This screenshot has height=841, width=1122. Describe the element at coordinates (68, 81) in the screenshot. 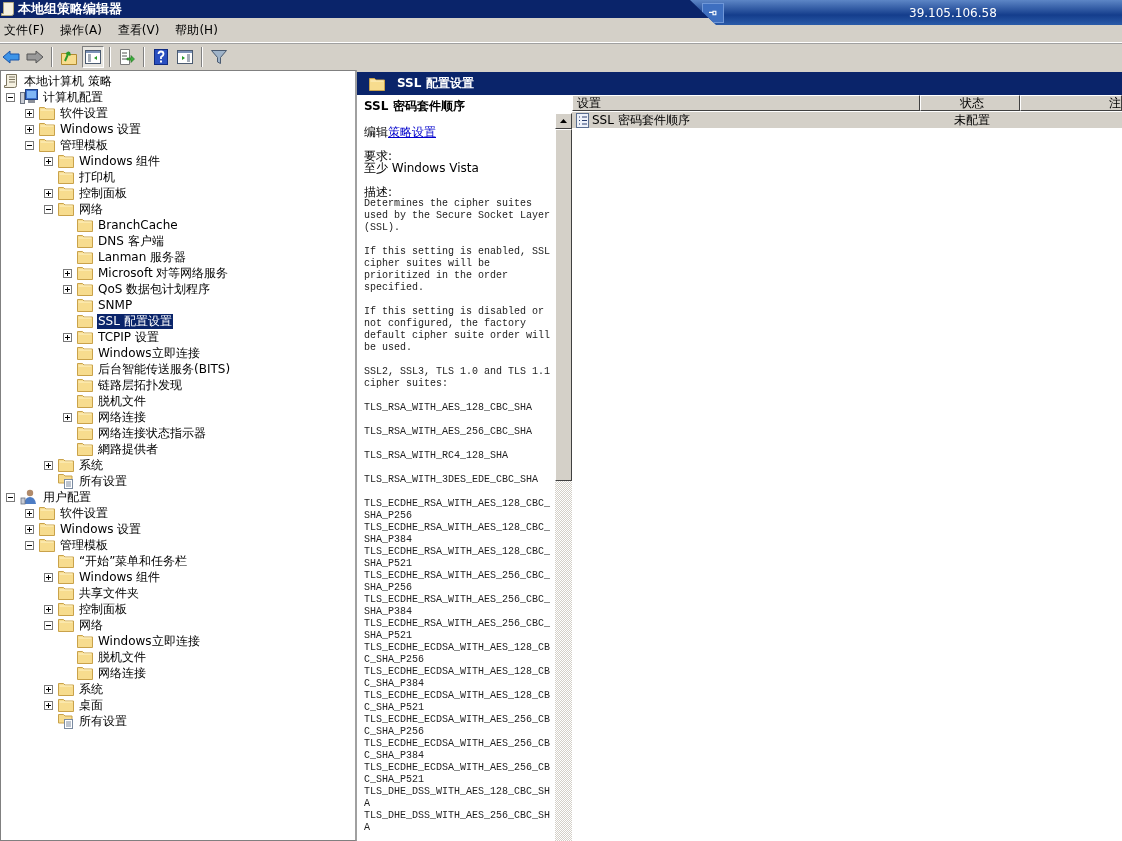

I see `tree-item: 本地计算机 策略` at that location.